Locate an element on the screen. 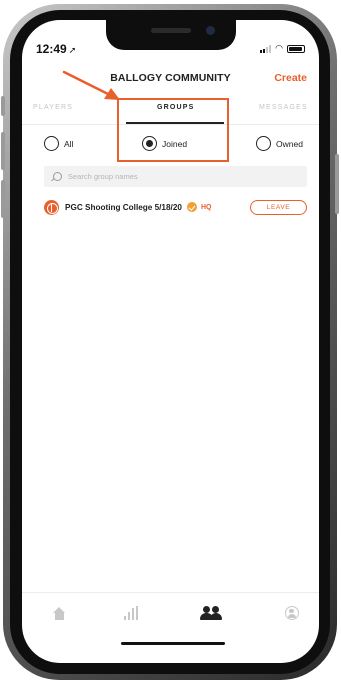  battery-icon is located at coordinates (296, 49).